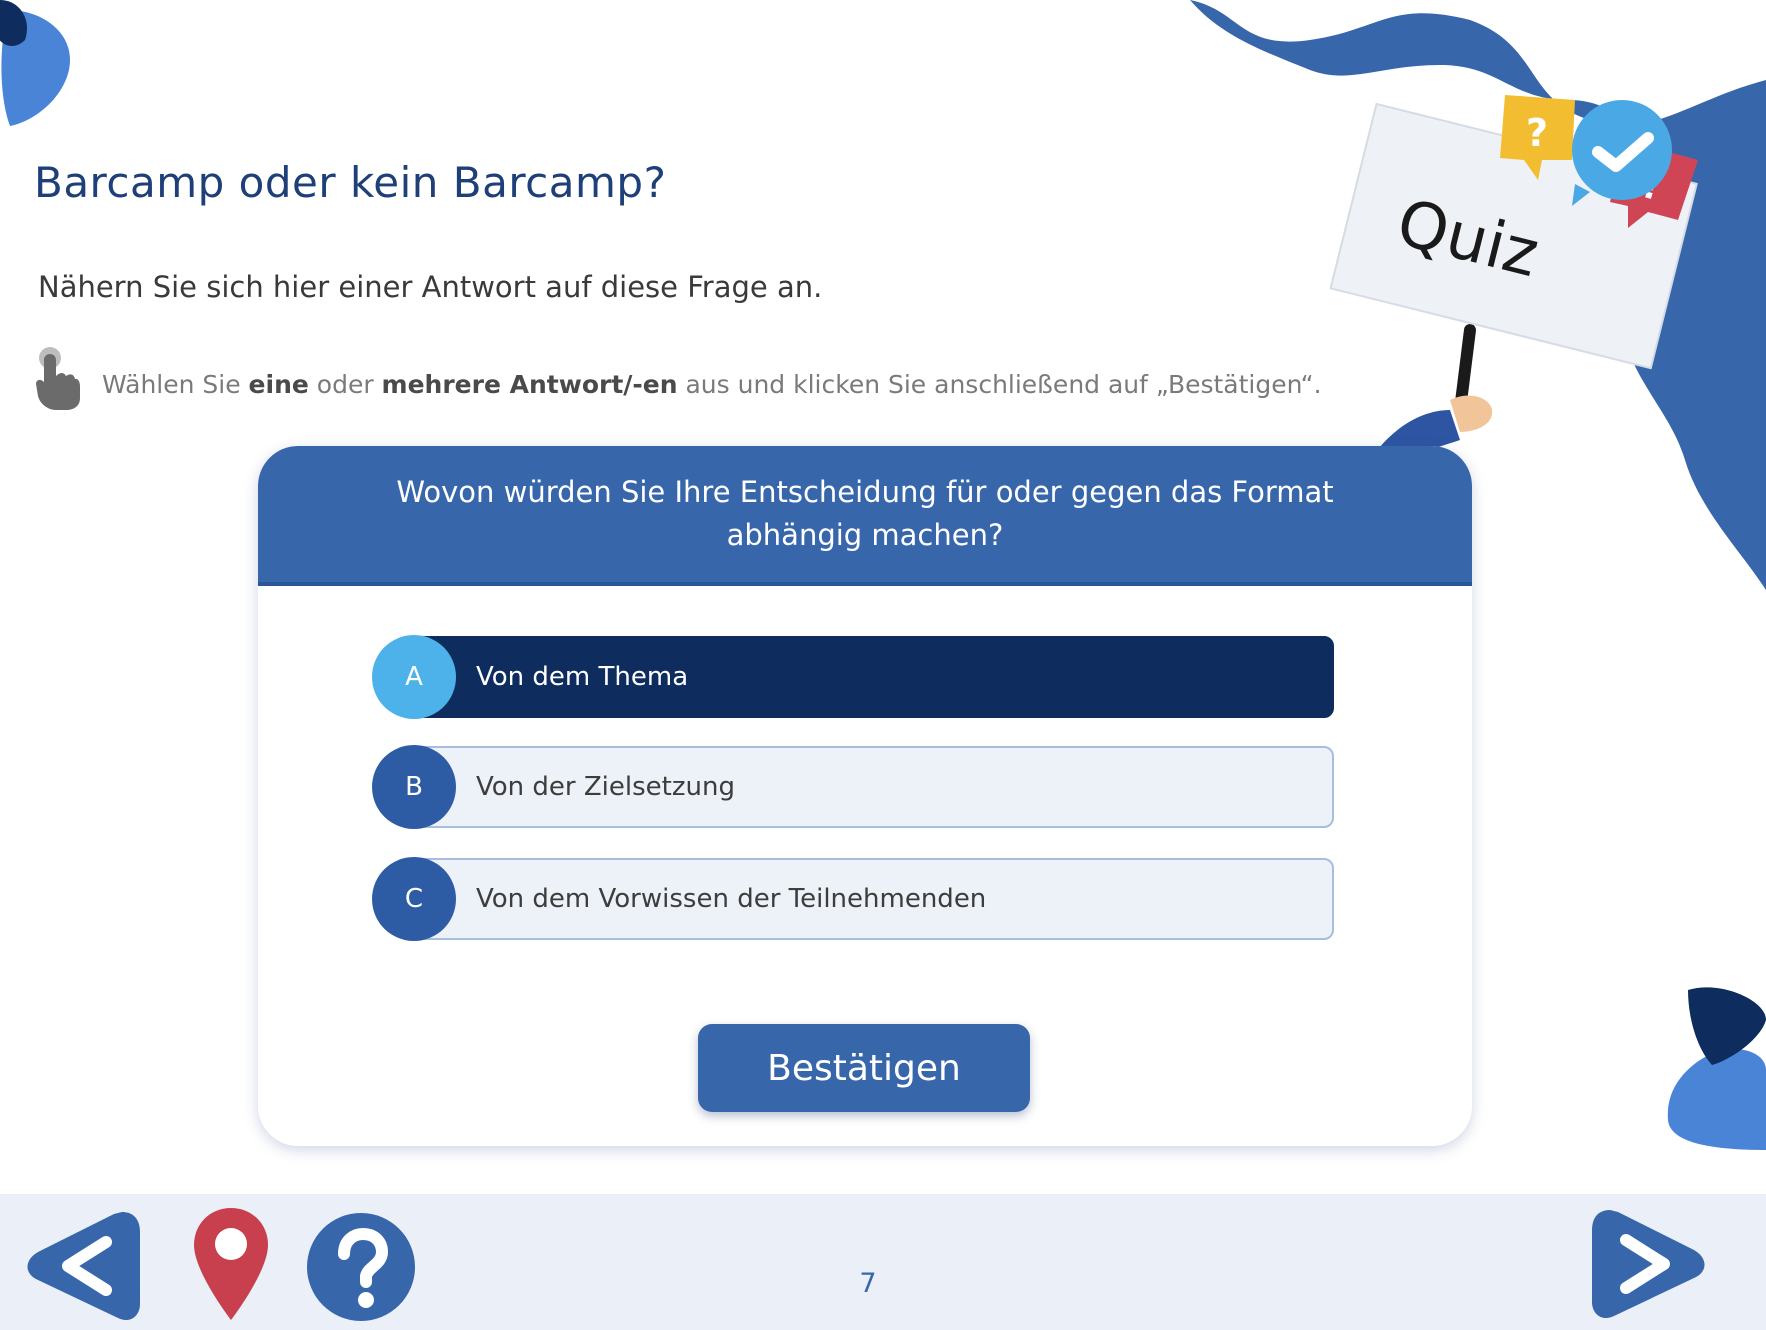 The height and width of the screenshot is (1330, 1766). What do you see at coordinates (414, 677) in the screenshot?
I see `option-letter-badge: A` at bounding box center [414, 677].